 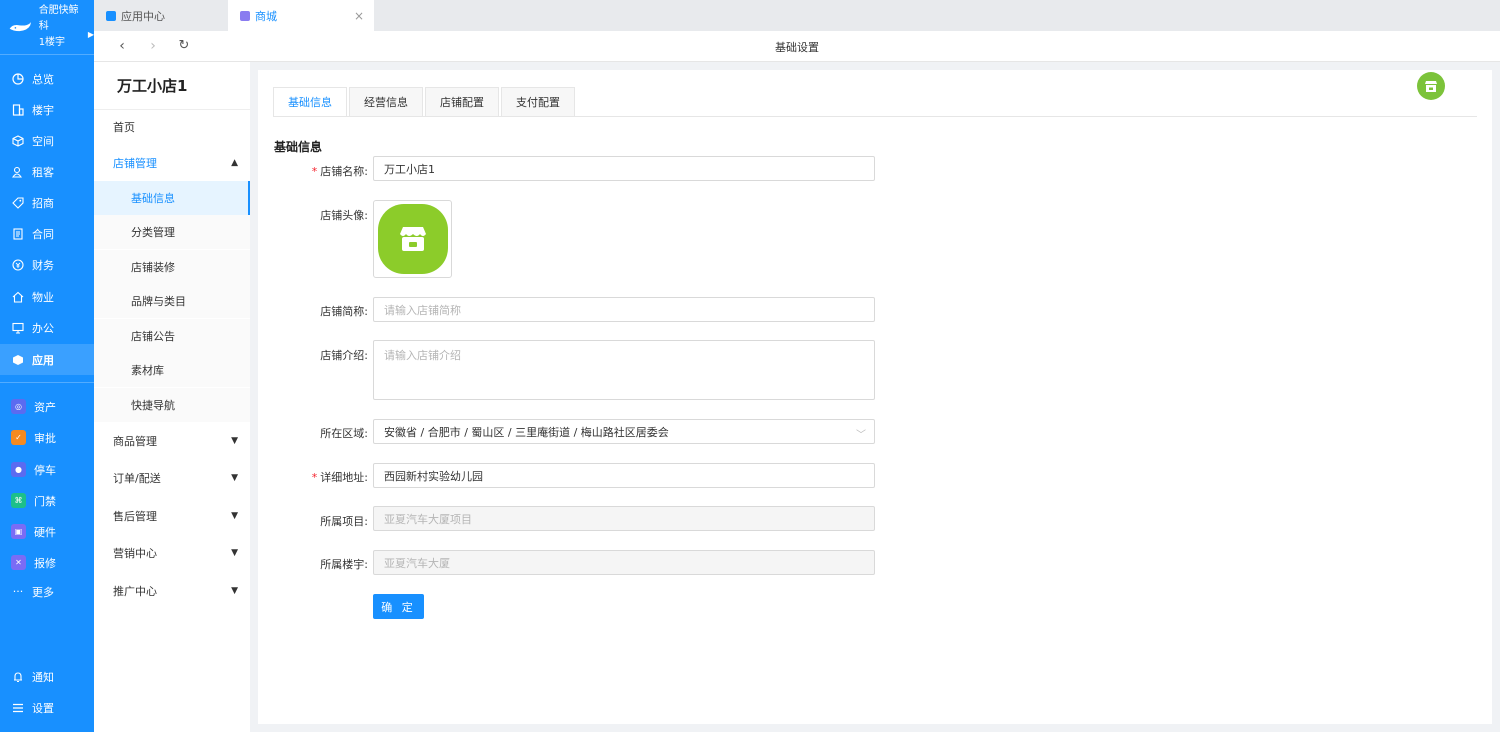 I want to click on app-icon, so click(x=18, y=360).